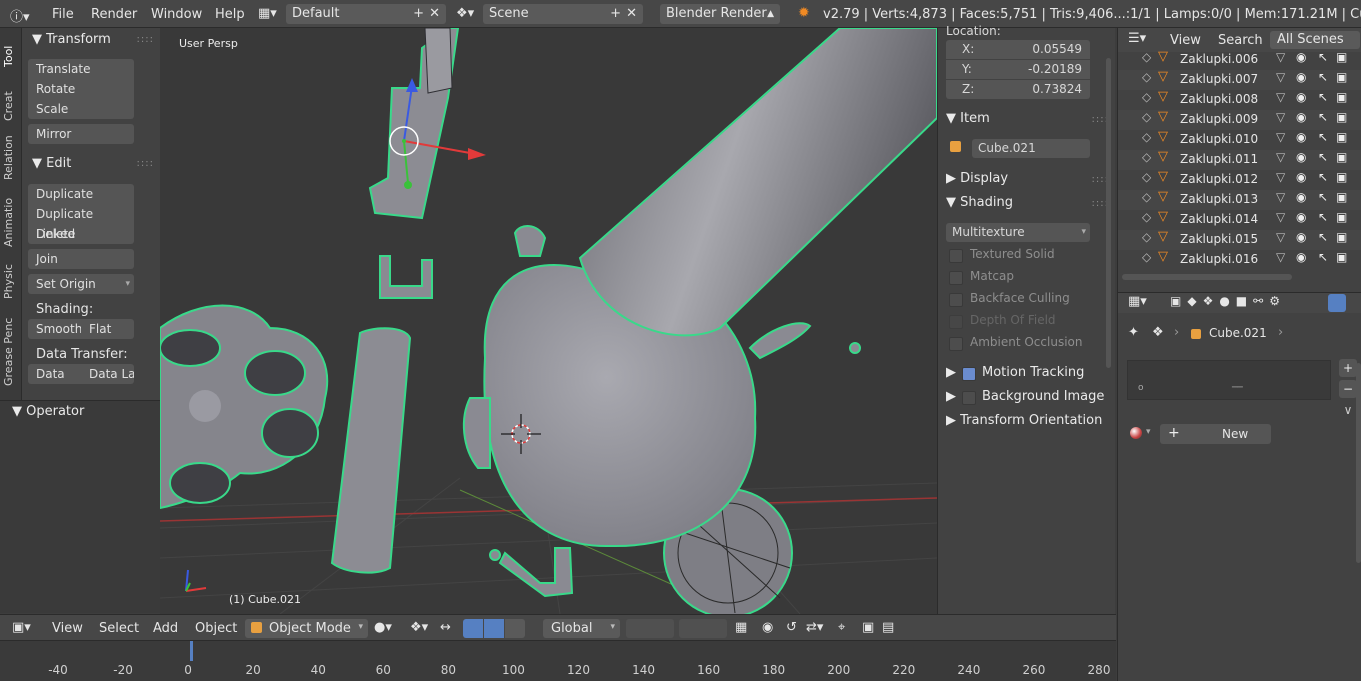  I want to click on ambient-occlusion-checkbox, so click(956, 344).